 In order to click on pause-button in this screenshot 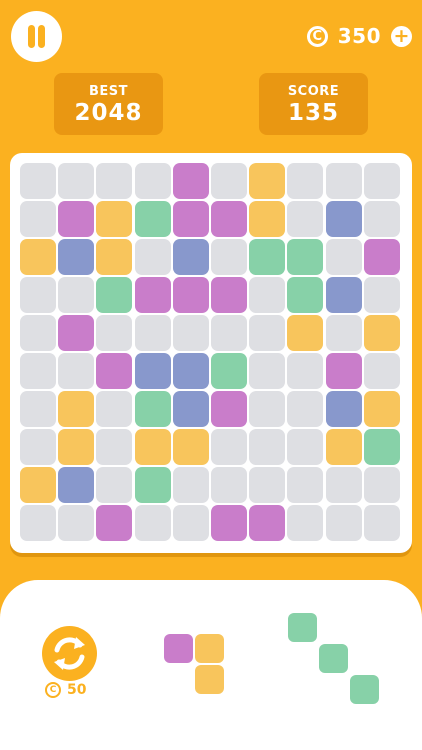, I will do `click(36, 36)`.